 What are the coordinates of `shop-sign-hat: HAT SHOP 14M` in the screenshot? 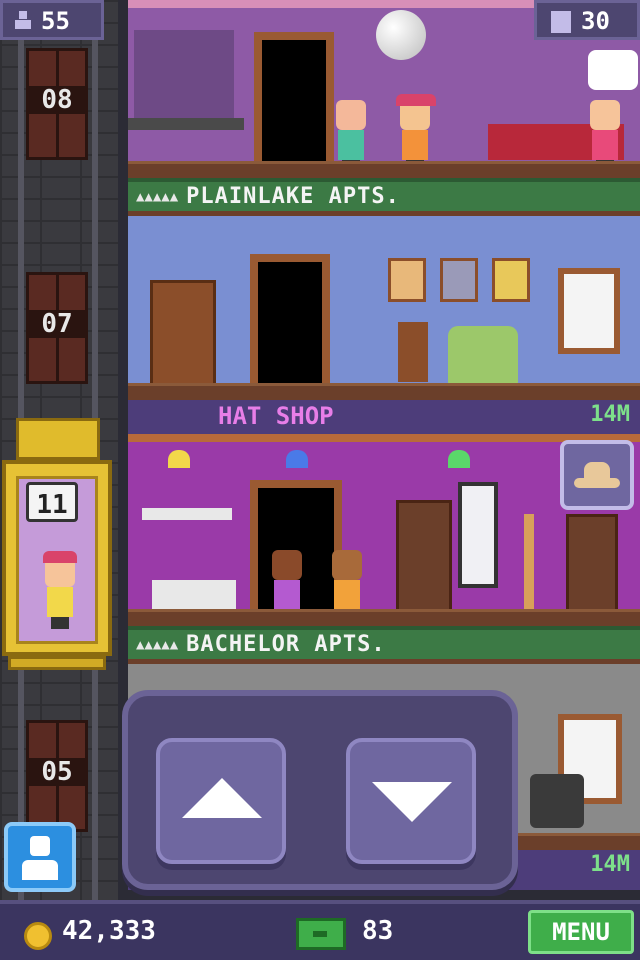 It's located at (384, 417).